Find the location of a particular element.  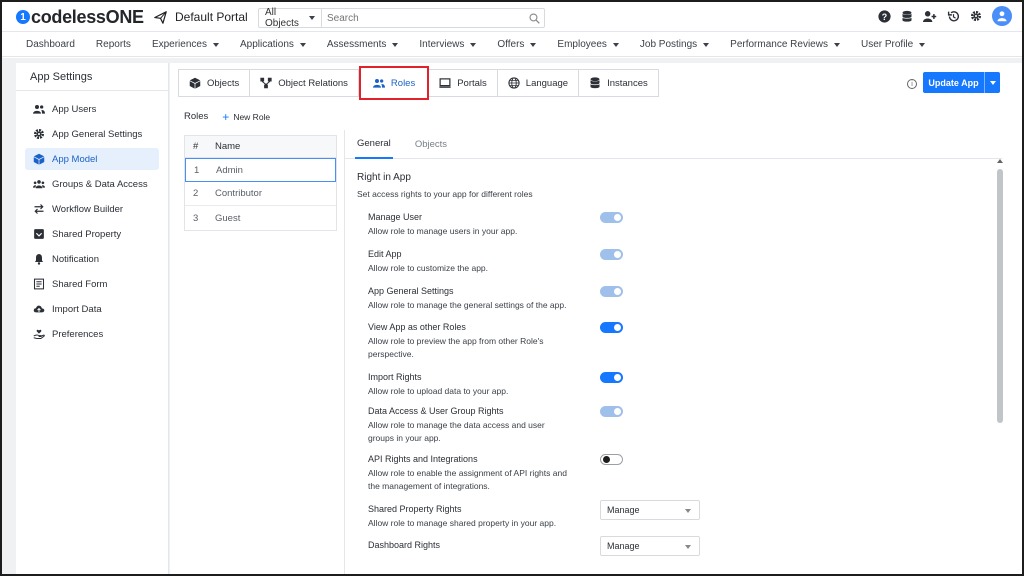

manage-user-toggle is located at coordinates (611, 217).